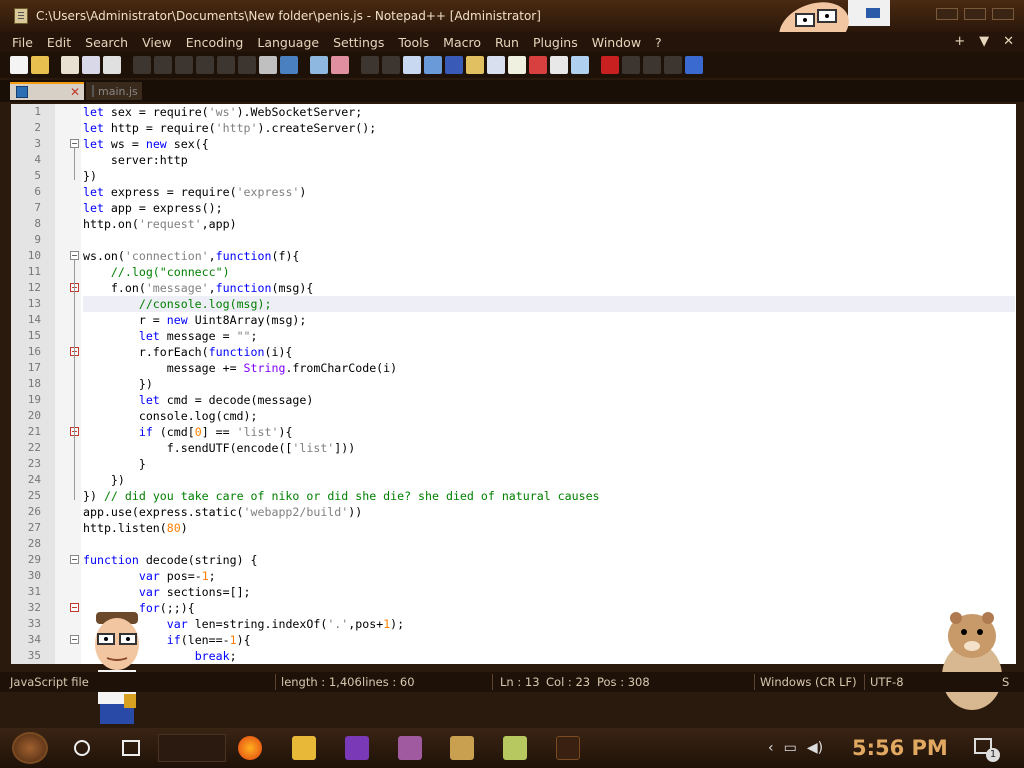  I want to click on code-line: if(len==-1){, so click(549, 640).